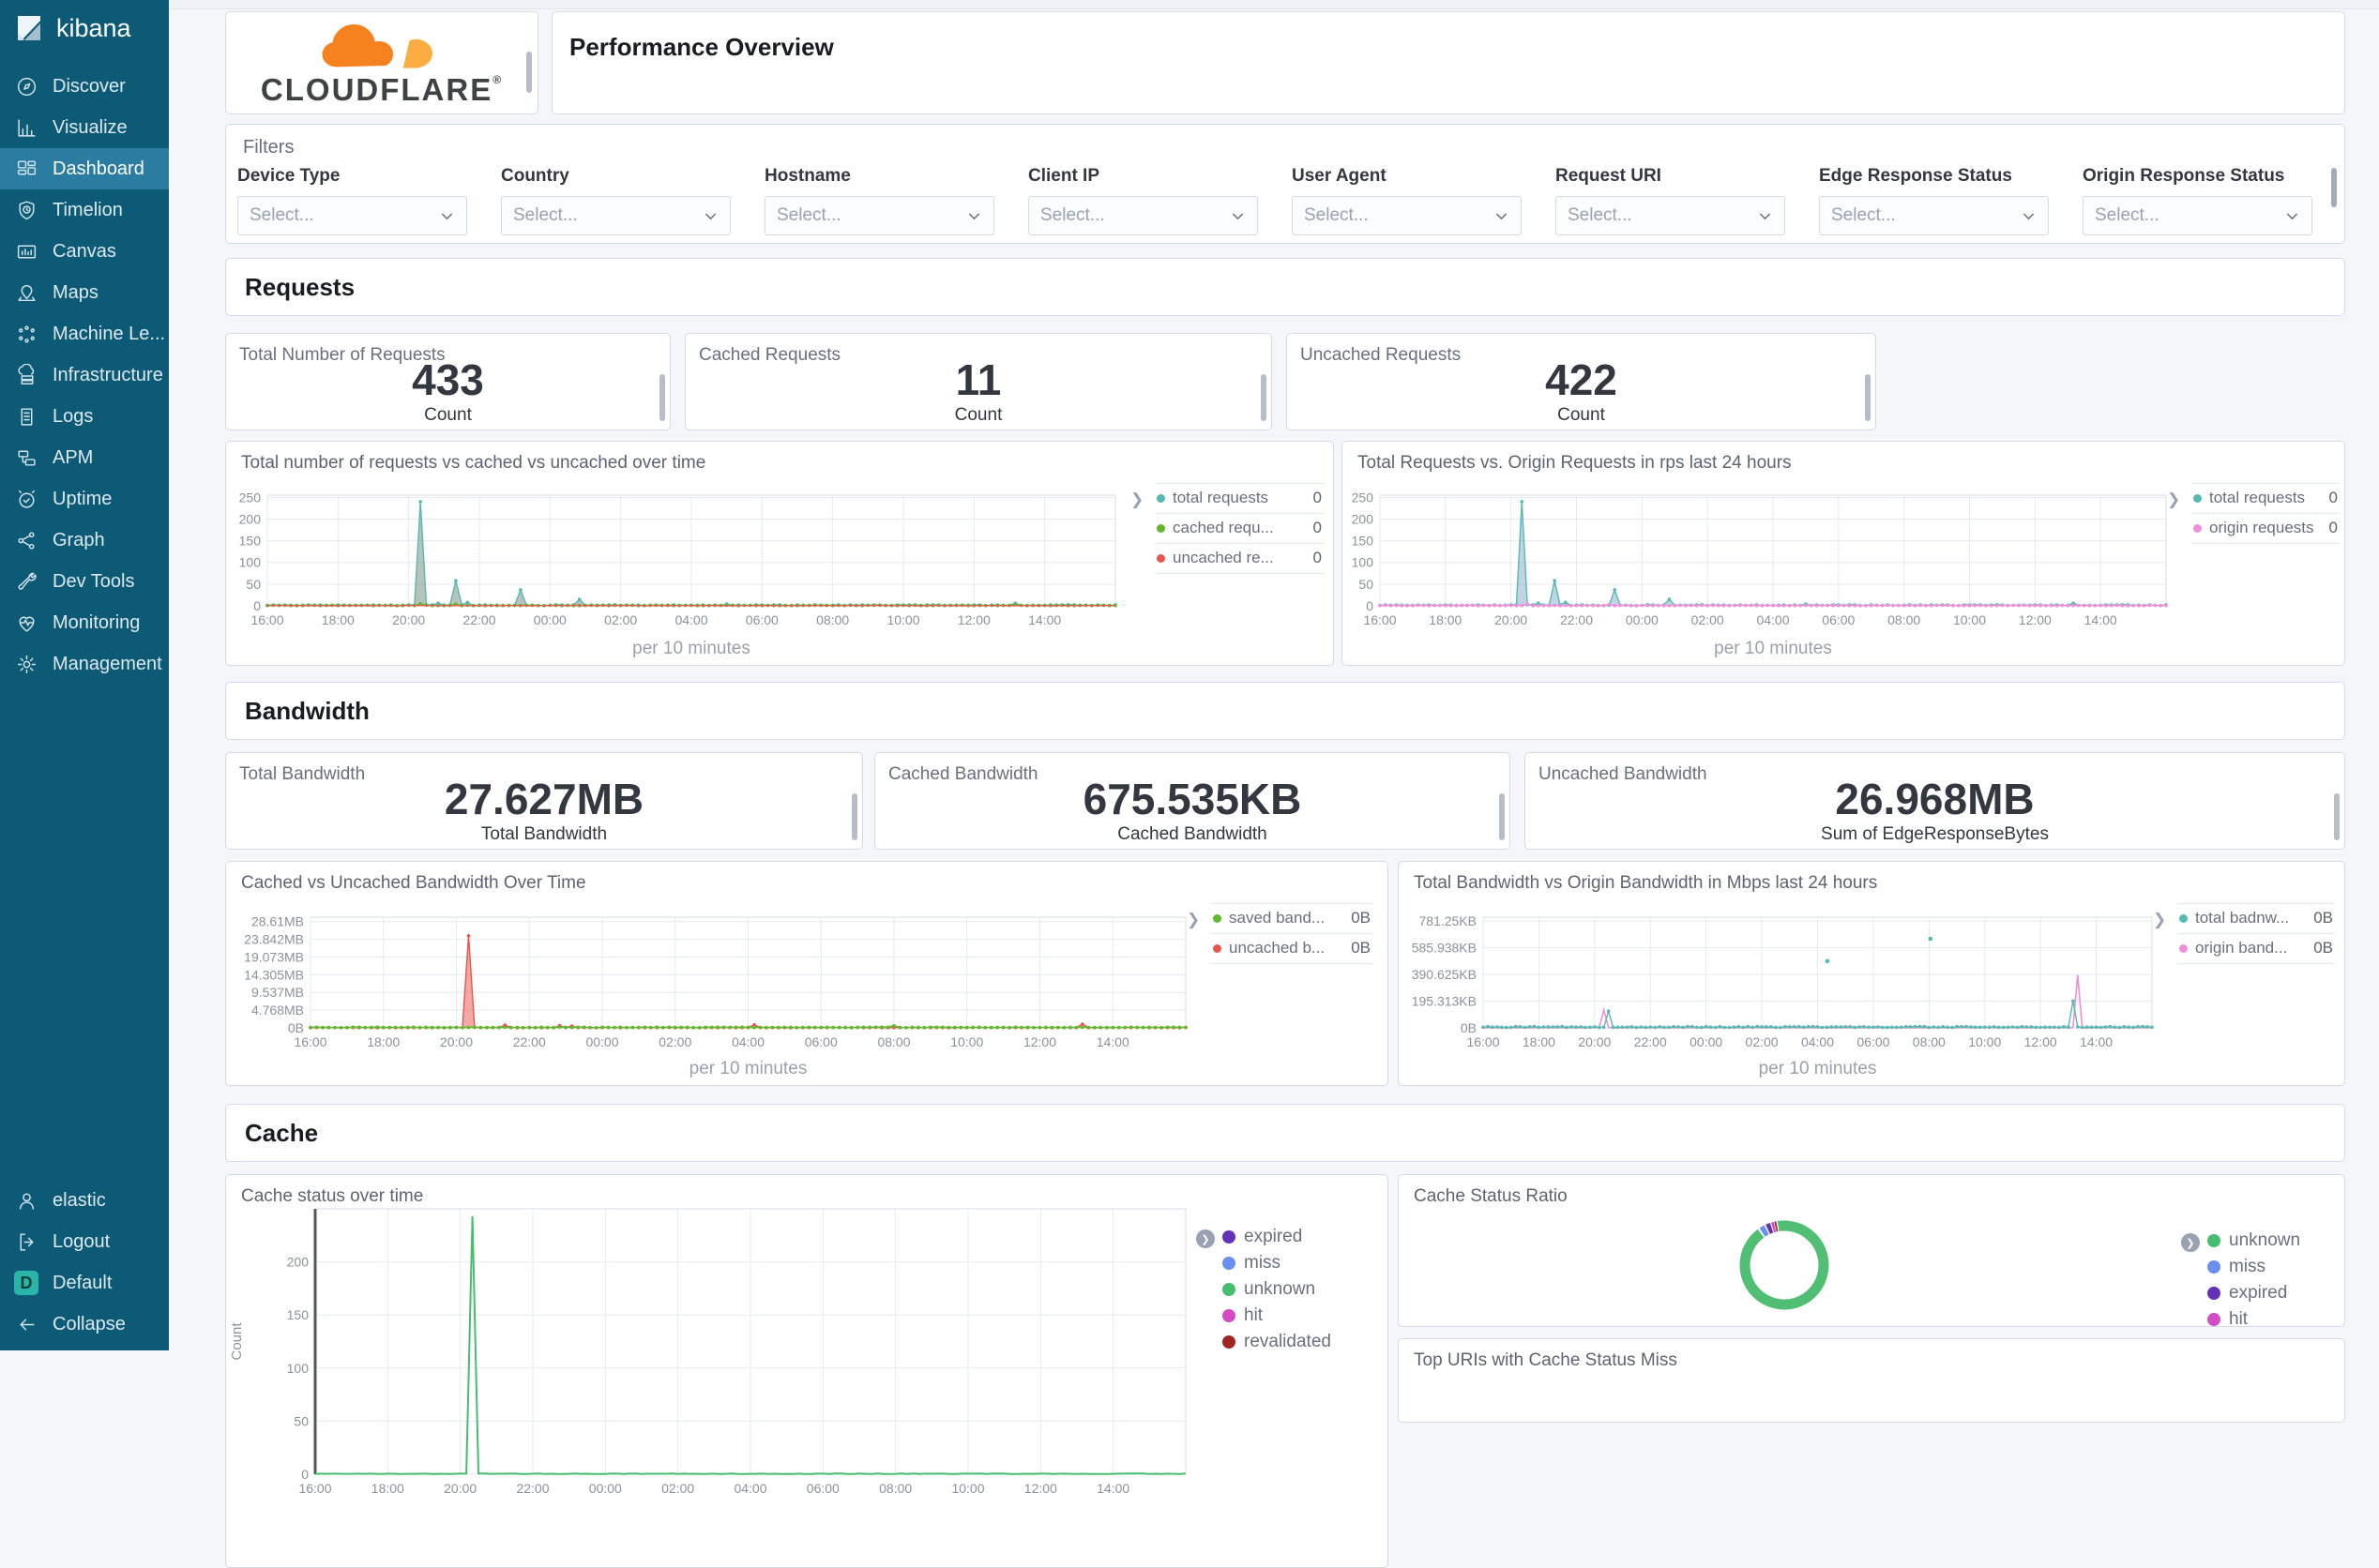  I want to click on kibana-logo: kibana, so click(84, 28).